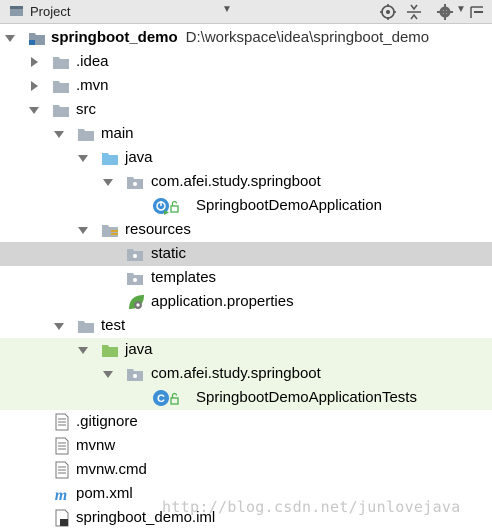  I want to click on tree-item-mvnw-cmd: mvnw.cmd, so click(246, 470).